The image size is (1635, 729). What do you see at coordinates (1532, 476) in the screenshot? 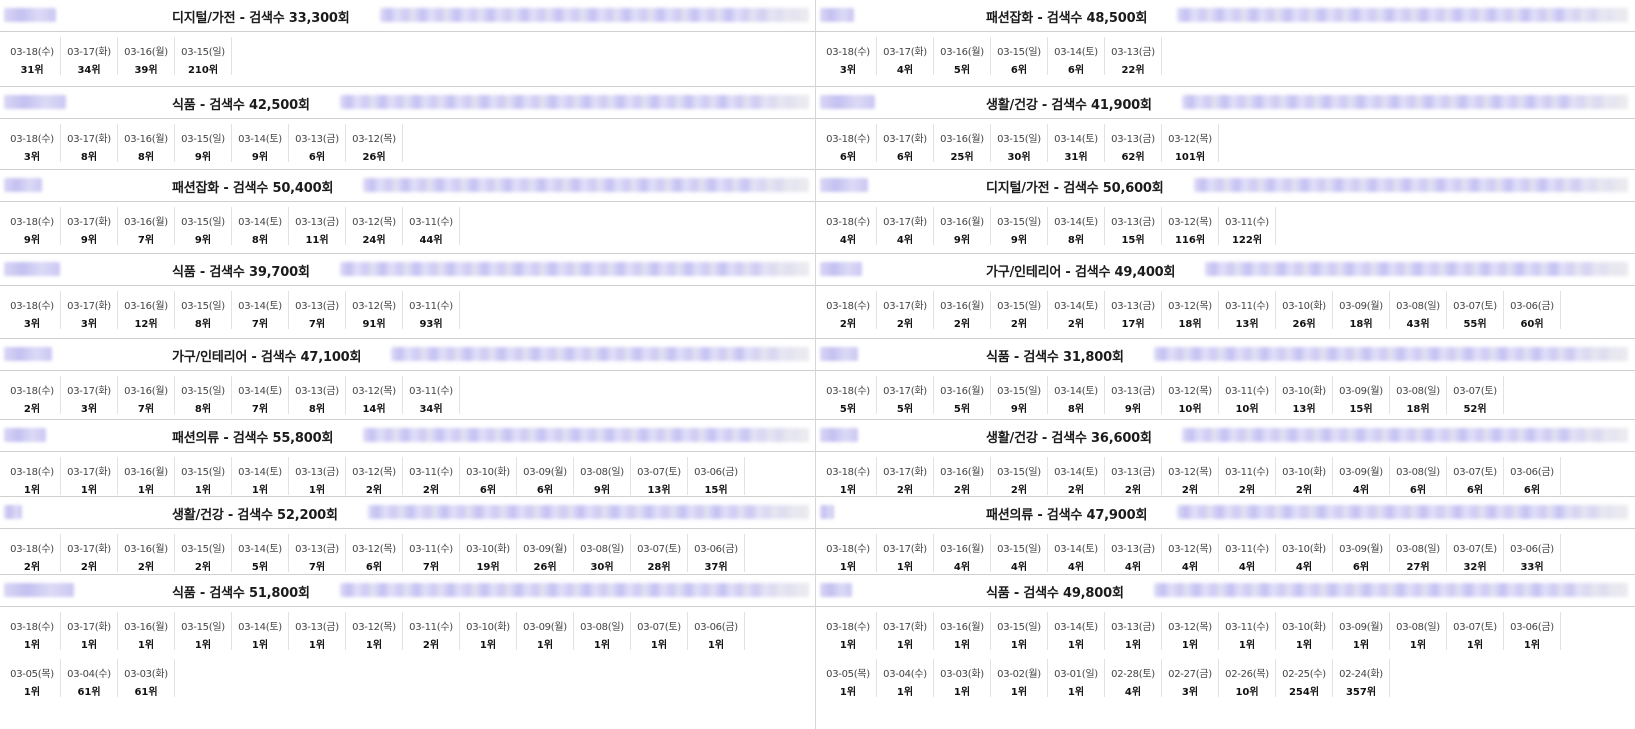
I see `rank-cell: 03-06(금) 6위` at bounding box center [1532, 476].